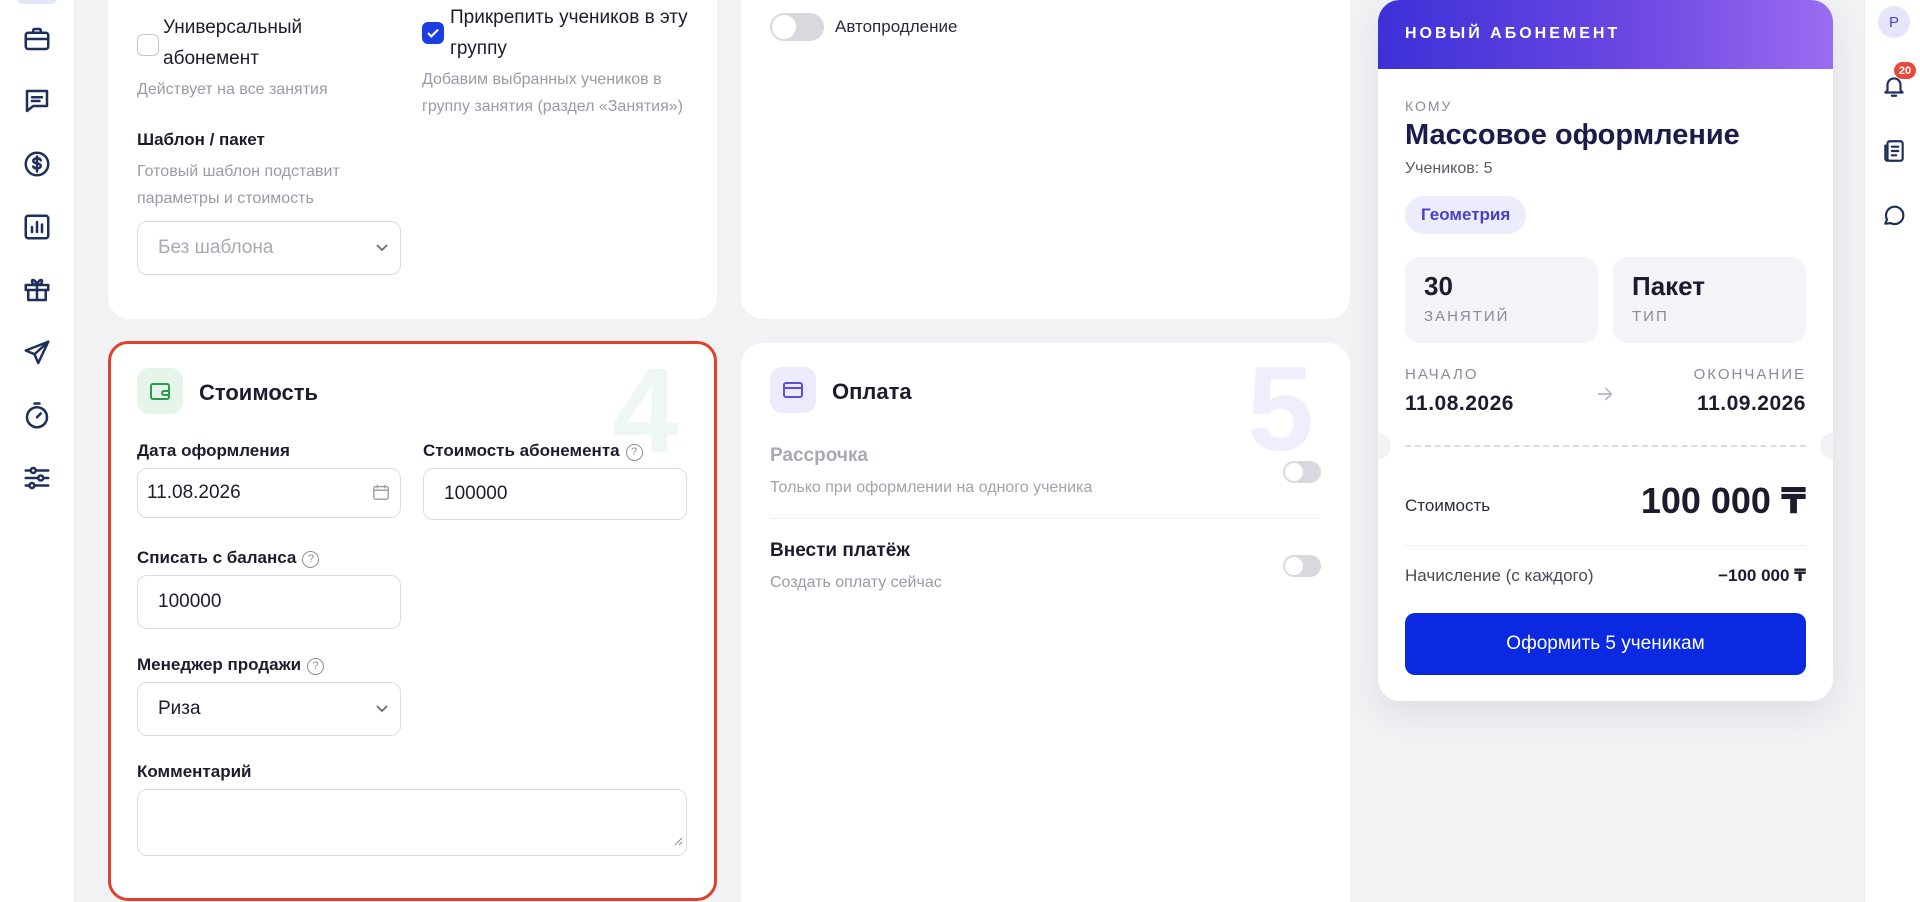 This screenshot has height=902, width=1920. Describe the element at coordinates (1466, 215) in the screenshot. I see `subject-tag: Геометрия` at that location.